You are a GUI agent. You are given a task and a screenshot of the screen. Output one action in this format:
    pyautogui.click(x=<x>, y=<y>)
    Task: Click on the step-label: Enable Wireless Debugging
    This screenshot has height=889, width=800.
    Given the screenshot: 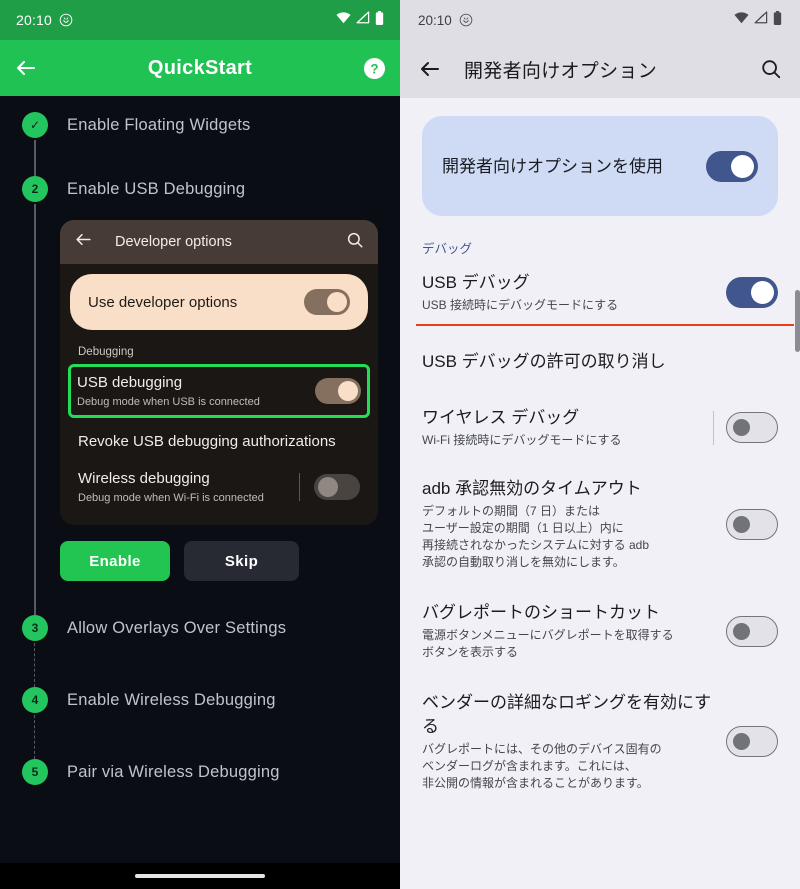 What is the action you would take?
    pyautogui.click(x=171, y=700)
    